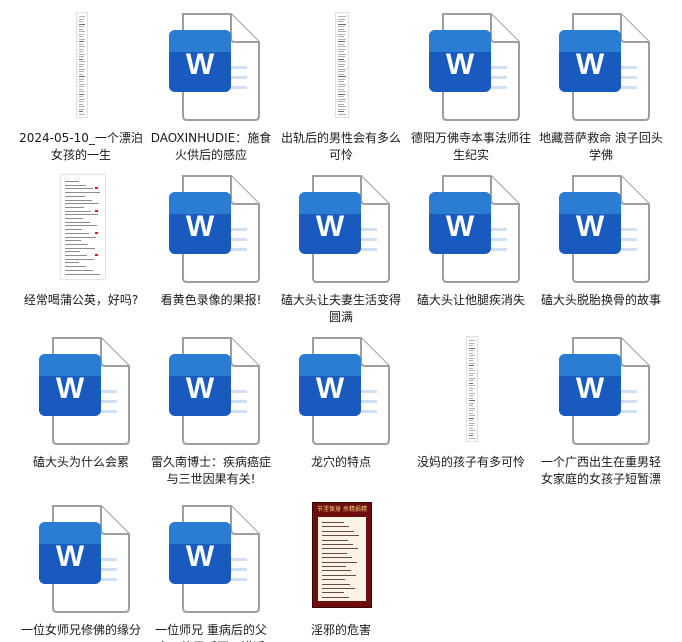 The image size is (682, 642). I want to click on doc-page-thumbnail, so click(83, 227).